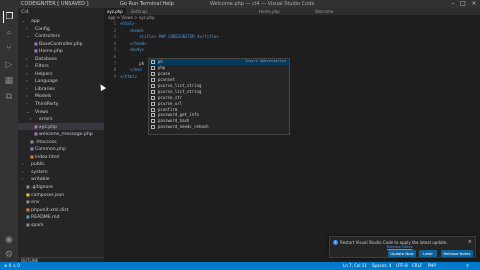 The image size is (480, 270). What do you see at coordinates (61, 66) in the screenshot?
I see `tree-item: › Filters` at bounding box center [61, 66].